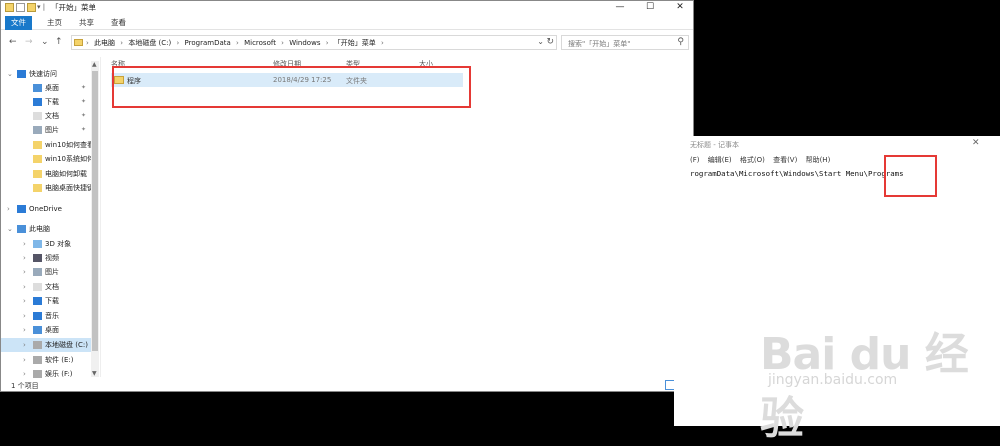  I want to click on nav-item-label: 电脑如何卸载, so click(66, 174).